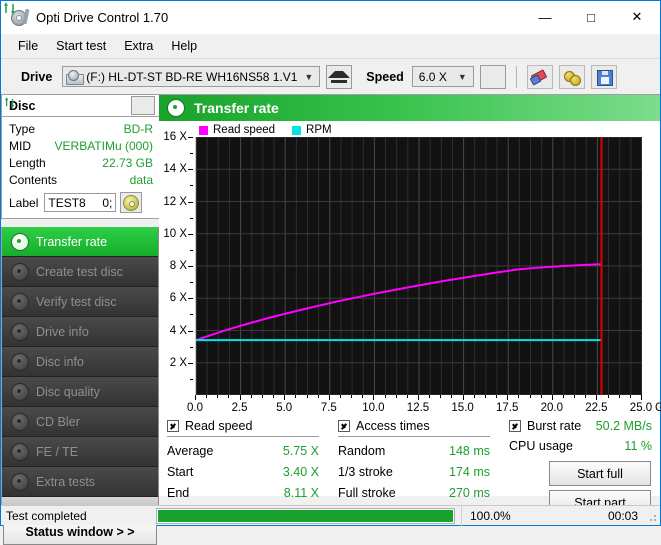 The height and width of the screenshot is (545, 661). Describe the element at coordinates (637, 17) in the screenshot. I see `close-button: ✕` at that location.